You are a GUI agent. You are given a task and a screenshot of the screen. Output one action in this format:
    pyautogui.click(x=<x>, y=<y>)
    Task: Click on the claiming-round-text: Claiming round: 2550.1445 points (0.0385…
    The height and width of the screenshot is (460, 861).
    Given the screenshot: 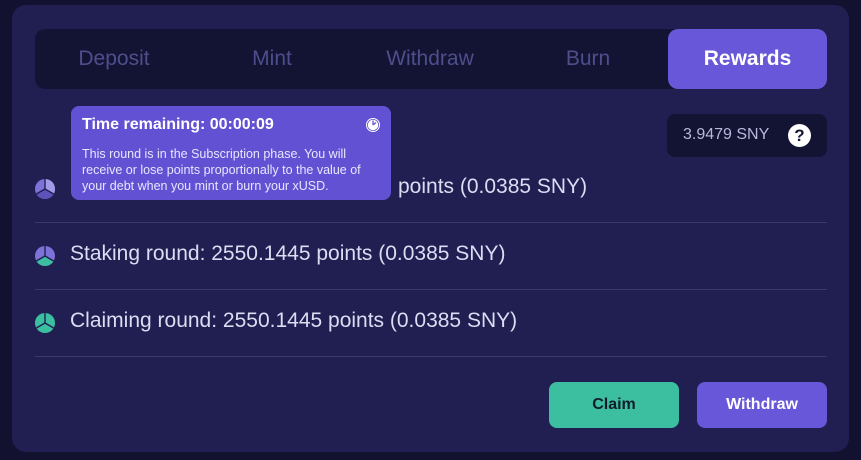 What is the action you would take?
    pyautogui.click(x=294, y=320)
    